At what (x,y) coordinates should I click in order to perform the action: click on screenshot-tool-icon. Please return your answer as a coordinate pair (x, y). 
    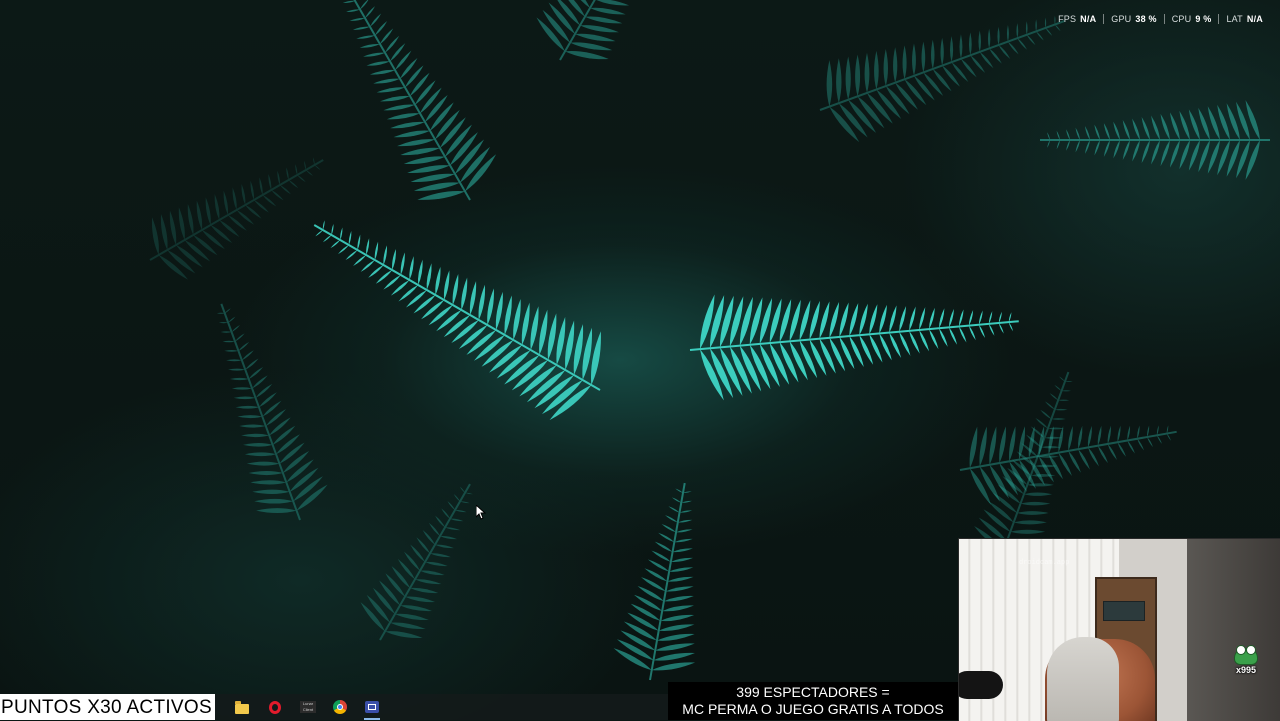
    Looking at the image, I should click on (372, 707).